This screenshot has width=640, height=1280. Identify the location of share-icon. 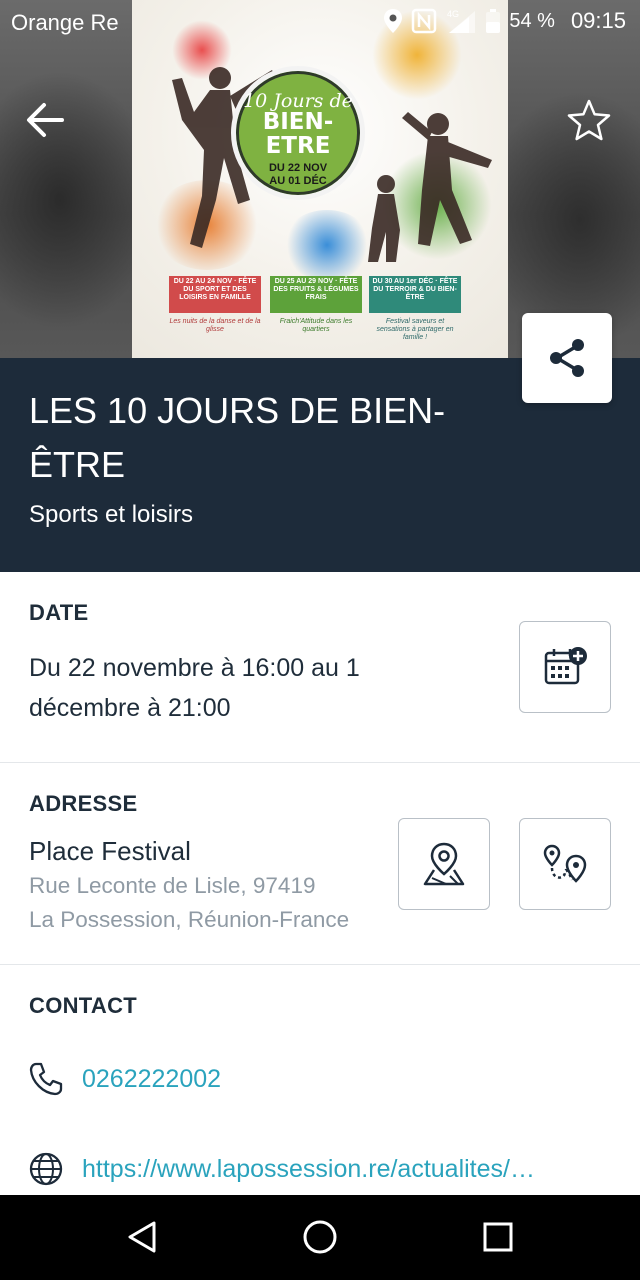
(567, 358).